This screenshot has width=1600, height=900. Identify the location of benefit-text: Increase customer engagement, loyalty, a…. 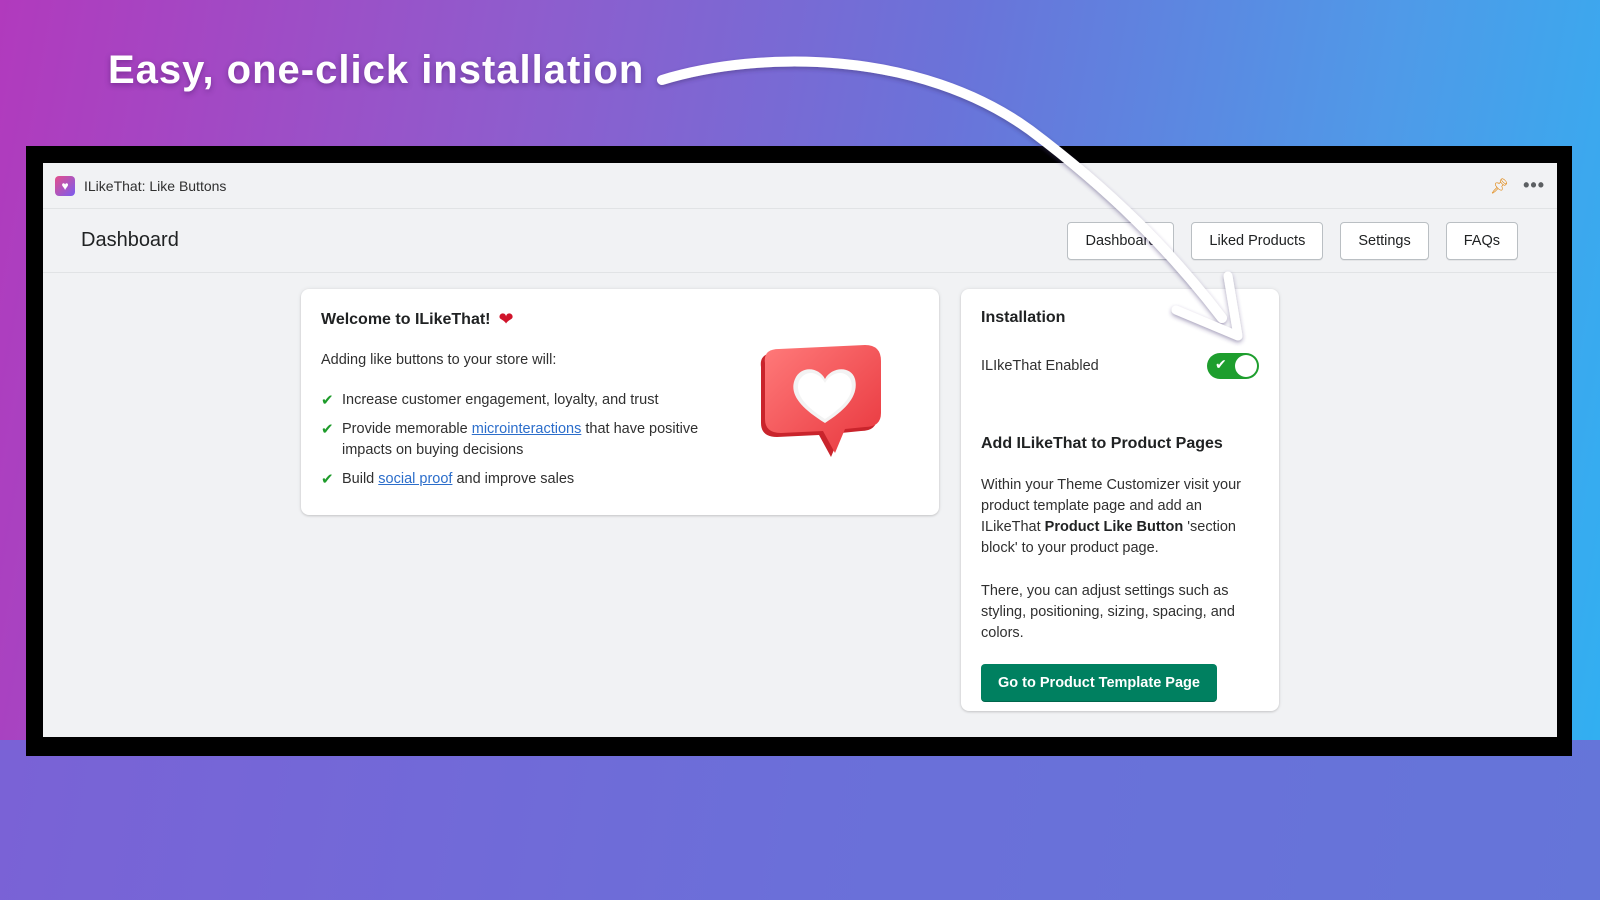
(500, 400).